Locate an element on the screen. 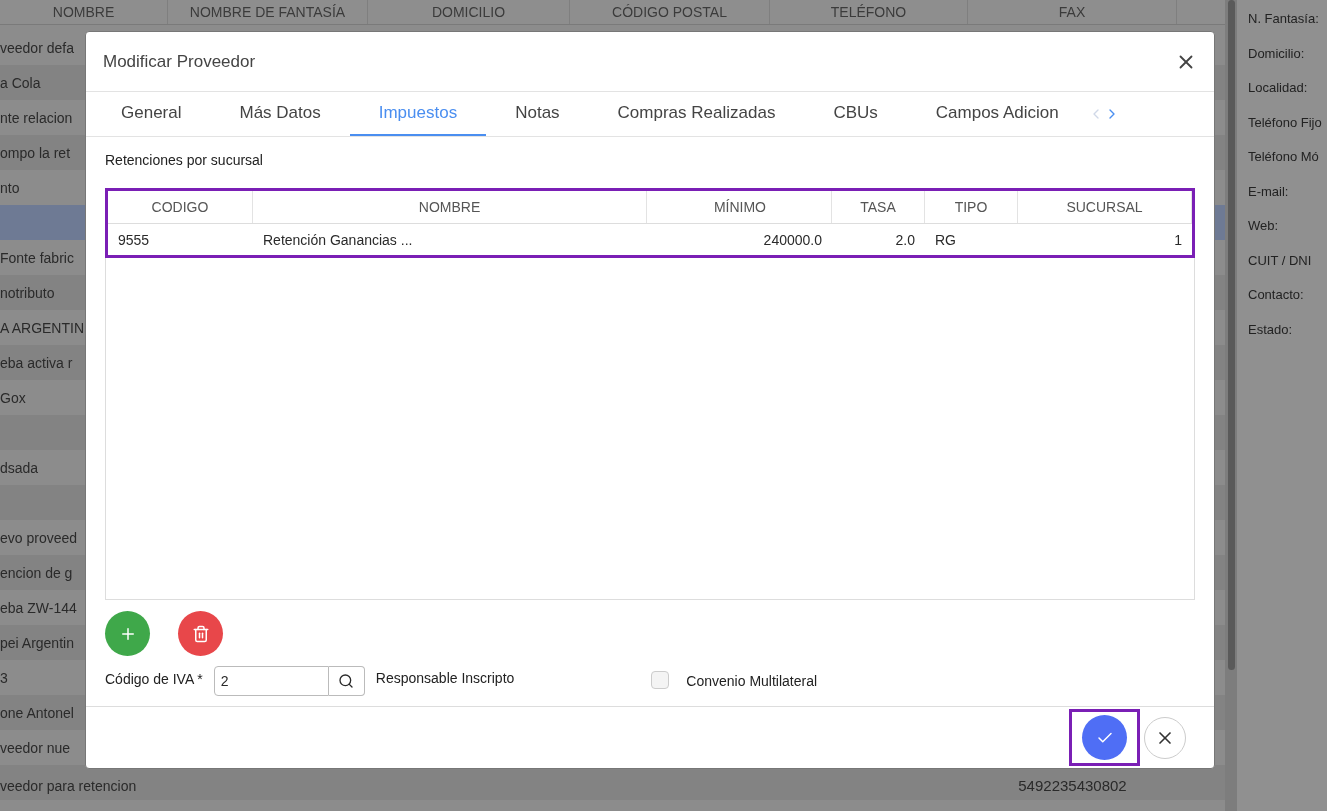 The width and height of the screenshot is (1327, 811). tab: General is located at coordinates (151, 114).